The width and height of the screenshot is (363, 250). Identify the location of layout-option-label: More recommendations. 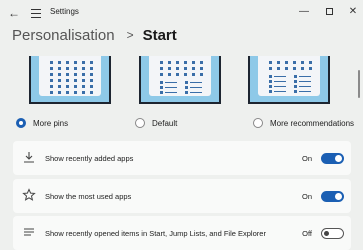
(312, 123).